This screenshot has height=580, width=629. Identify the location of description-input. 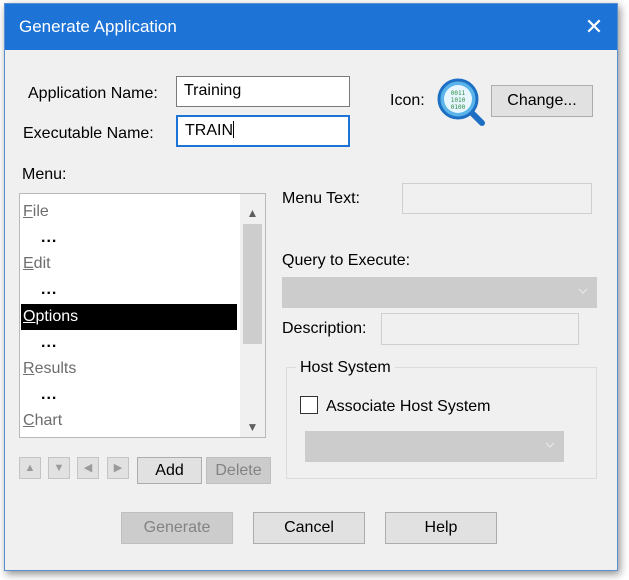
(480, 329).